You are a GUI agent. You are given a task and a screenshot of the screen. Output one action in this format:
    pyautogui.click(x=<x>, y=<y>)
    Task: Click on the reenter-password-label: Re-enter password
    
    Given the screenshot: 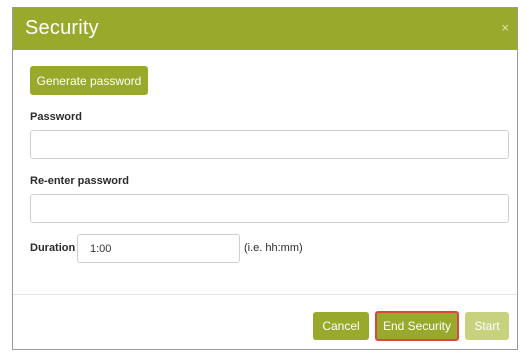 What is the action you would take?
    pyautogui.click(x=80, y=181)
    